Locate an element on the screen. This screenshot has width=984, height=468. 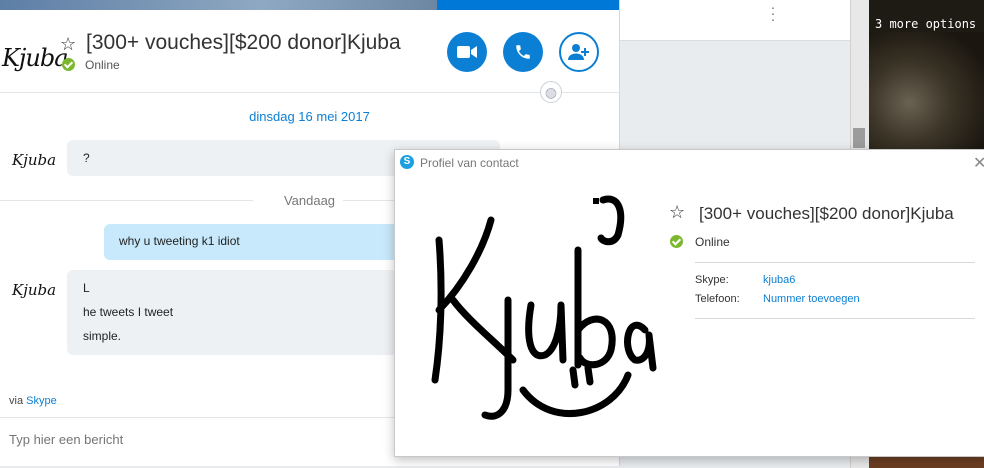
video-call-button is located at coordinates (467, 52).